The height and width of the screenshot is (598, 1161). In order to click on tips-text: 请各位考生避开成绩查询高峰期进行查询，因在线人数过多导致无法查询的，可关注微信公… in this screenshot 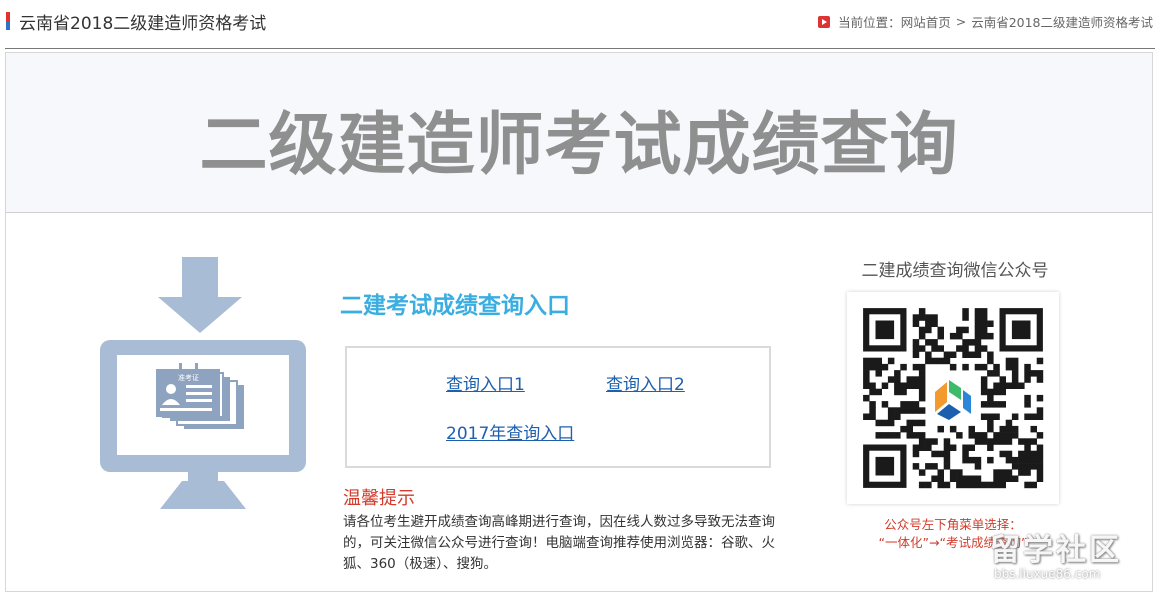, I will do `click(559, 543)`.